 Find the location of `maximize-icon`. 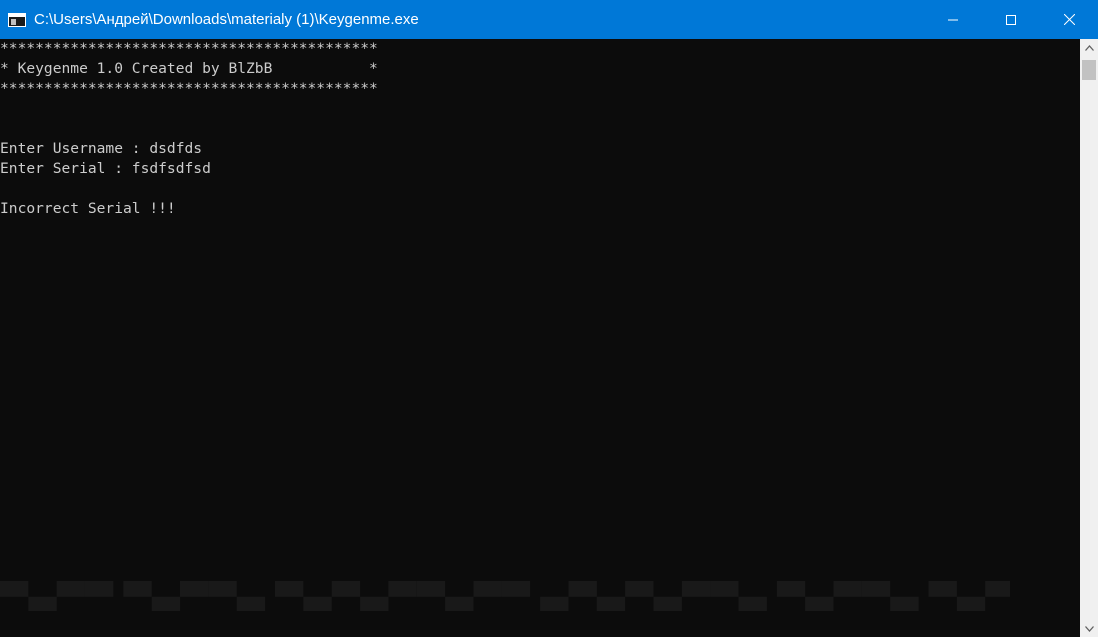

maximize-icon is located at coordinates (1011, 19).